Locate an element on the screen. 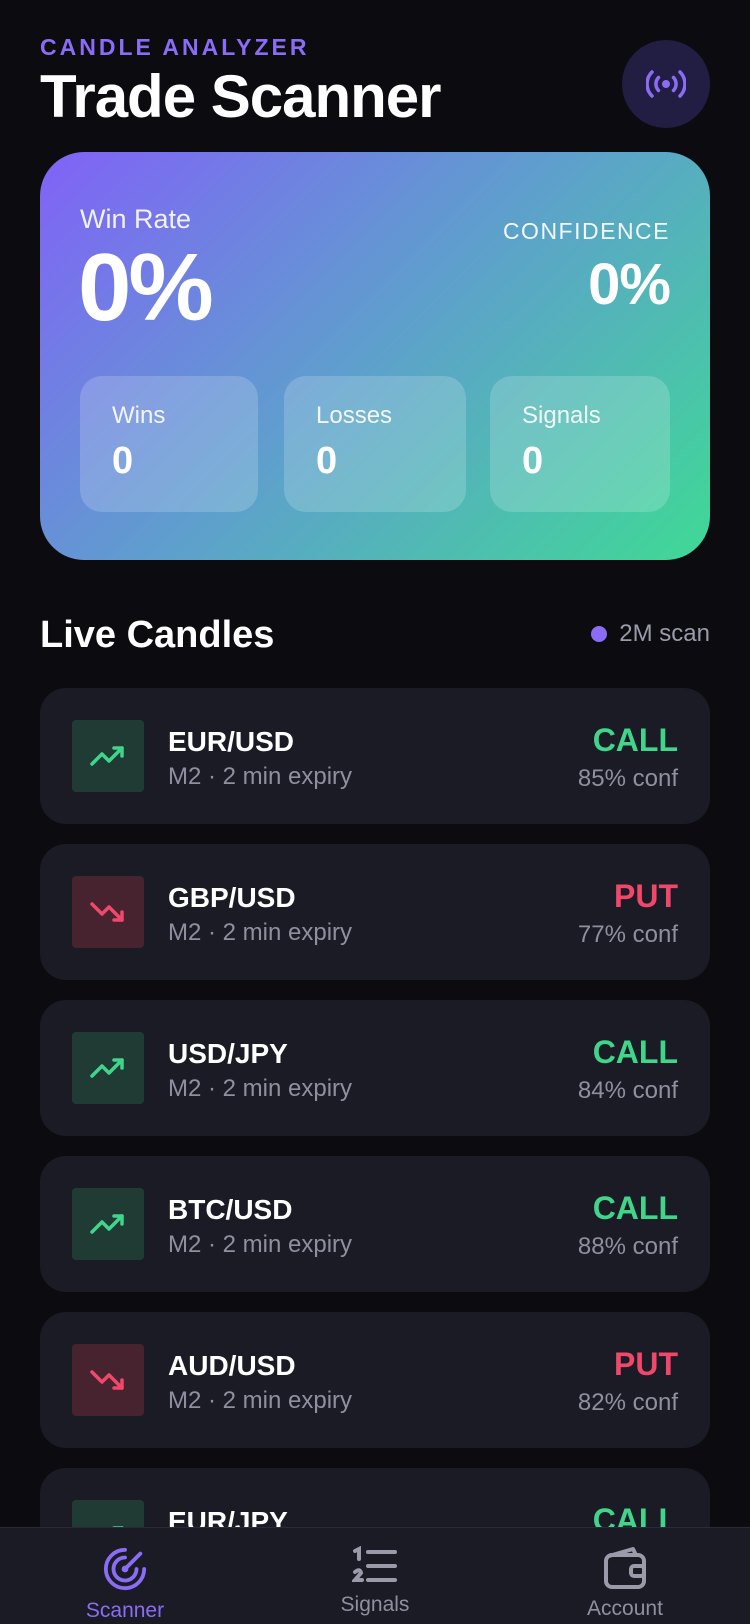 The width and height of the screenshot is (750, 1624). signals-card: Signals 0 is located at coordinates (580, 444).